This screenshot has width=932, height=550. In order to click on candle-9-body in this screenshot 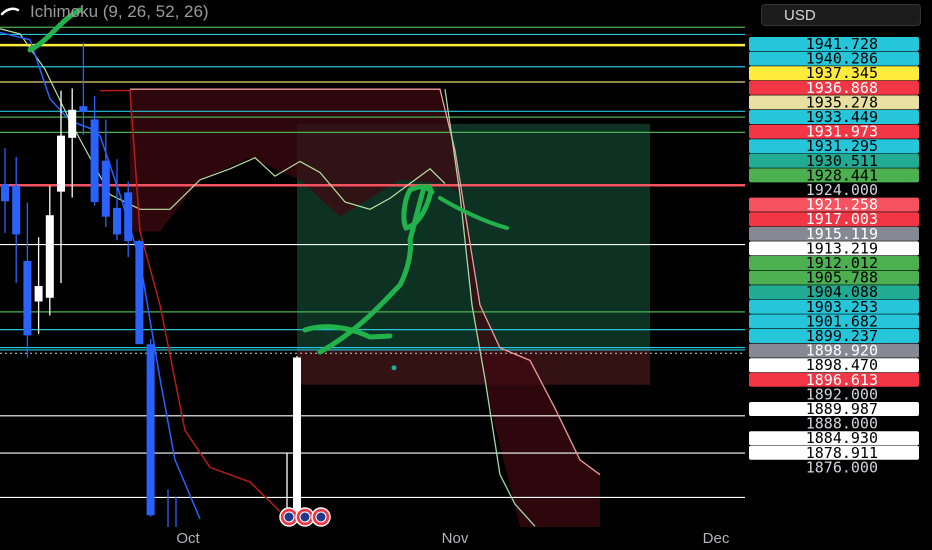, I will do `click(105, 188)`.